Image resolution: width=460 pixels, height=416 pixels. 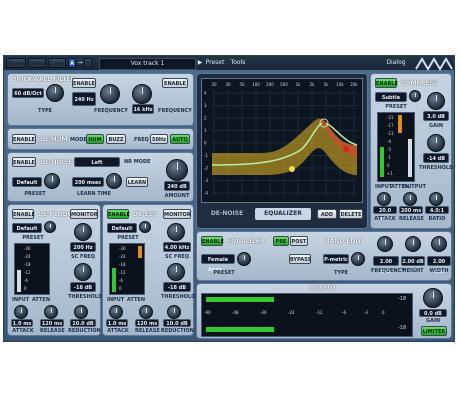 I want to click on deess-release-value: 120 ms, so click(x=147, y=323).